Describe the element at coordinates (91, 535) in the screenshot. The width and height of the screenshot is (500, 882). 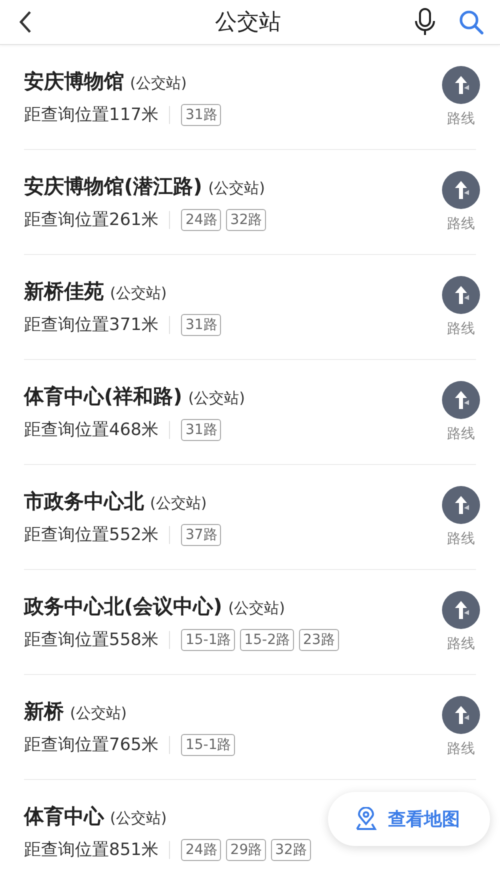
I see `distance-text: 距查询位置552米` at that location.